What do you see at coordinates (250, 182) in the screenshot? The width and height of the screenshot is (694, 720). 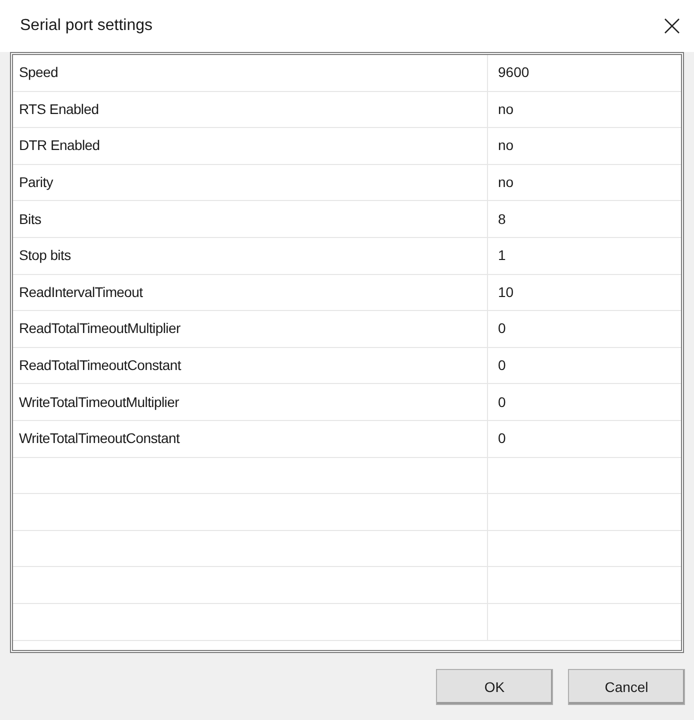 I see `property-name-cell: Parity` at bounding box center [250, 182].